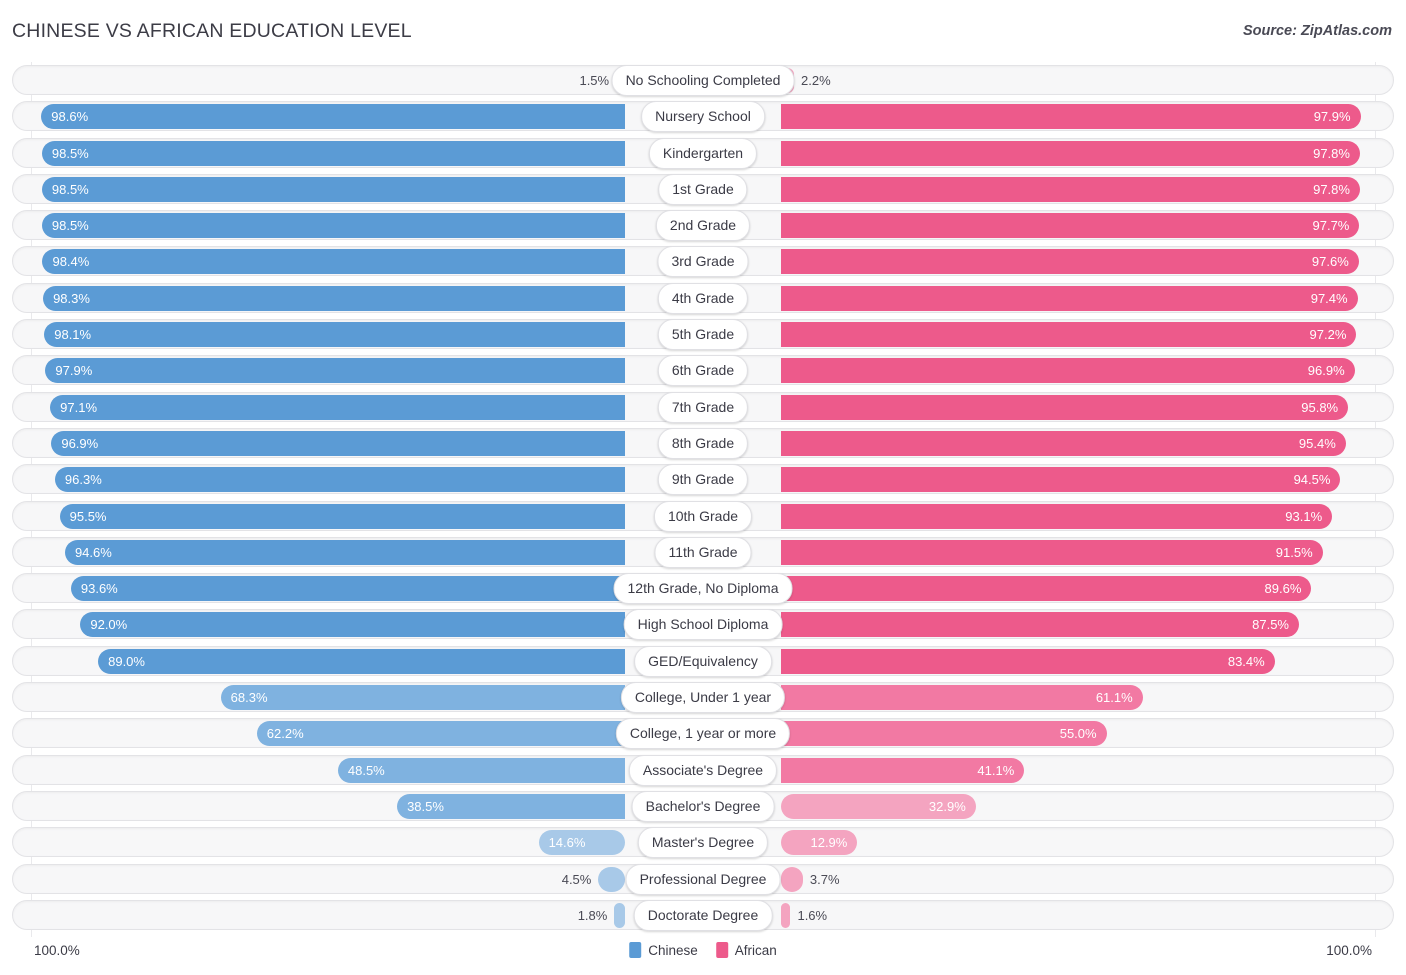 This screenshot has height=975, width=1406. Describe the element at coordinates (79, 407) in the screenshot. I see `bar-value-chinese: 97.1%` at that location.